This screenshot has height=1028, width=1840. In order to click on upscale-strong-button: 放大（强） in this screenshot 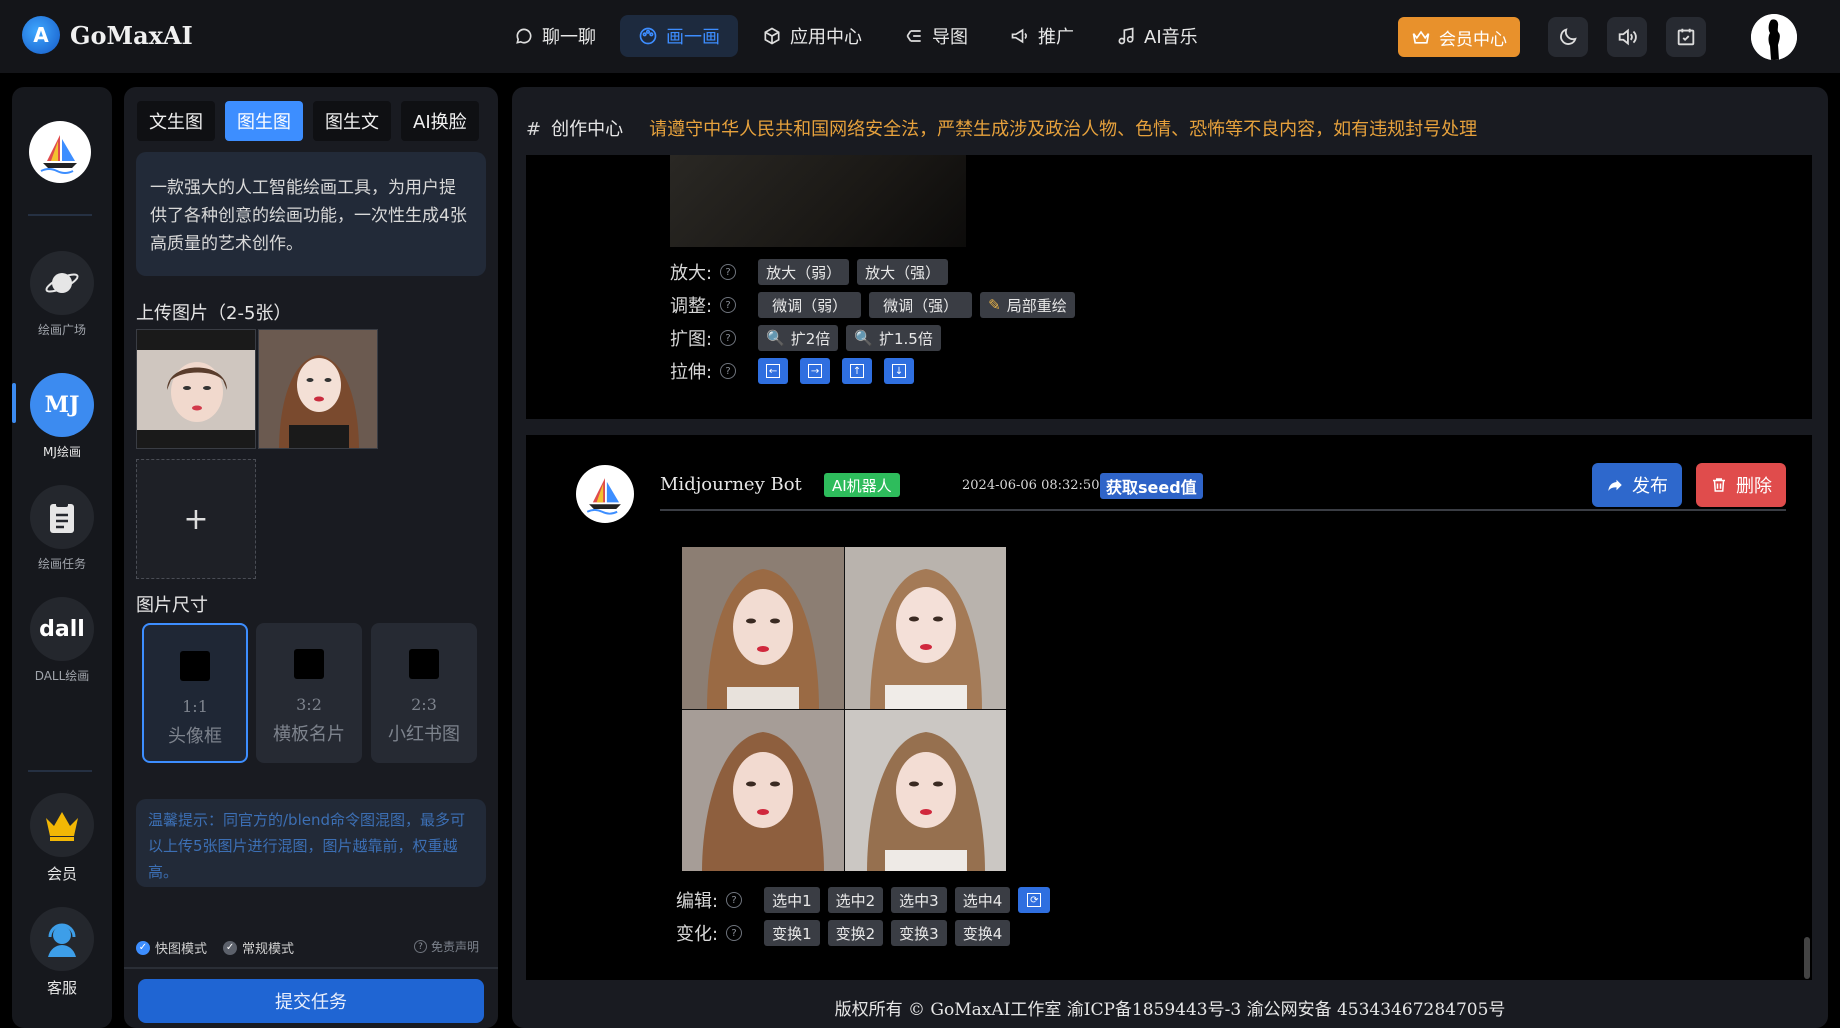, I will do `click(903, 272)`.